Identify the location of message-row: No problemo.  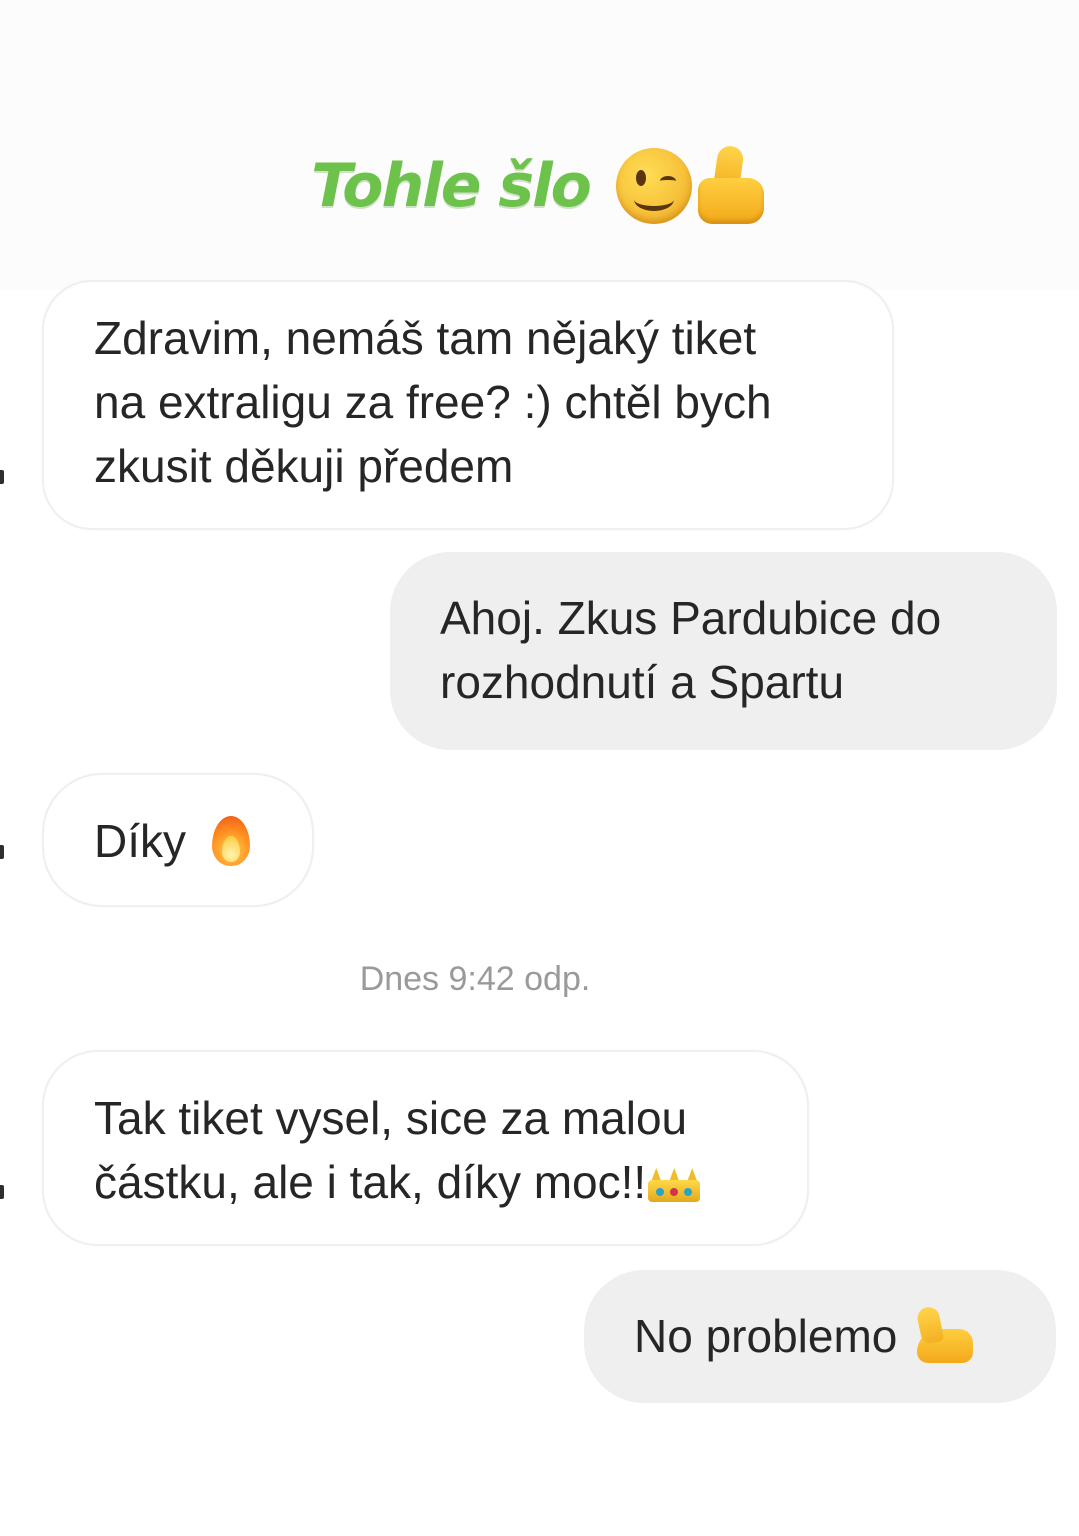
(830, 1336).